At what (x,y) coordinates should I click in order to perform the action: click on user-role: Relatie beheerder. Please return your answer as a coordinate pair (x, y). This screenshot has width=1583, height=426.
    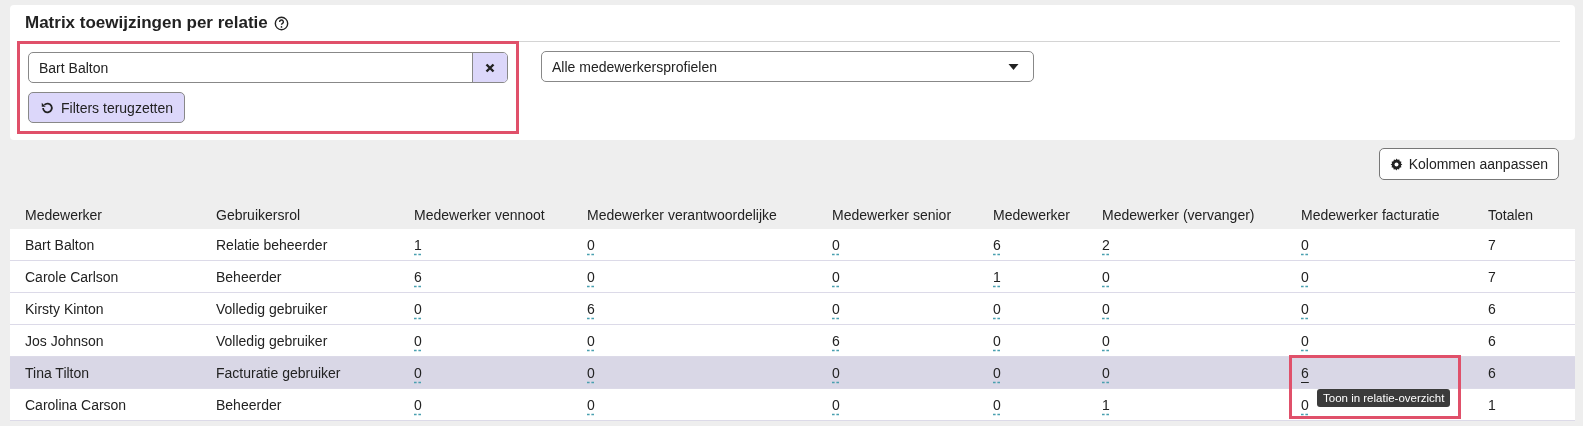
    Looking at the image, I should click on (272, 244).